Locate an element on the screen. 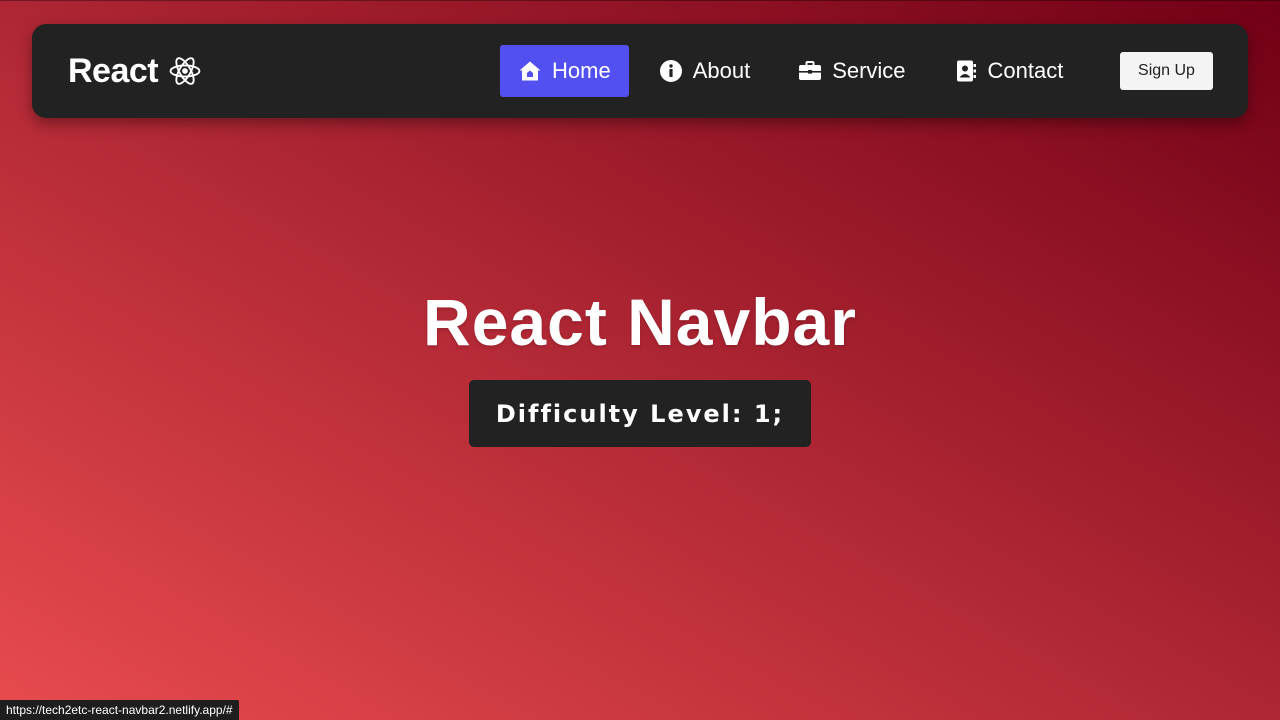 This screenshot has height=720, width=1280. react-atom-icon is located at coordinates (185, 71).